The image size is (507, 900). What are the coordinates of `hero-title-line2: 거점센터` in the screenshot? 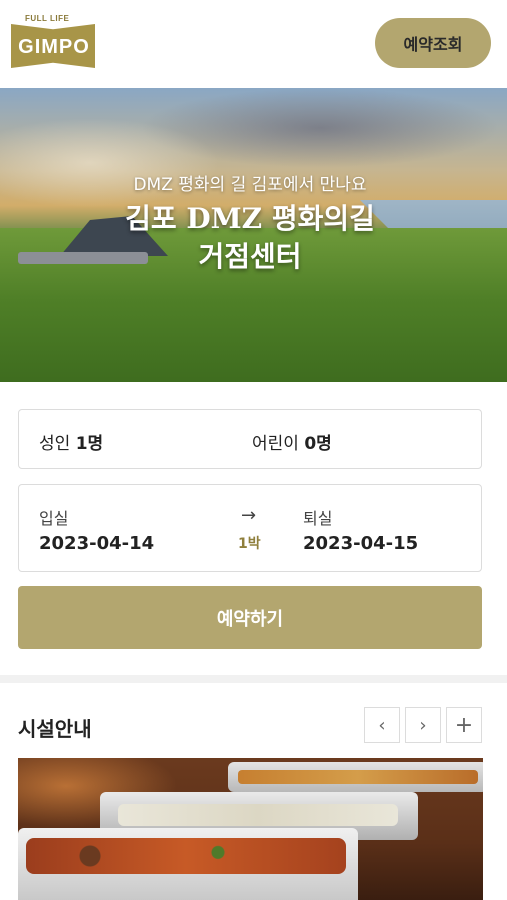 It's located at (250, 256).